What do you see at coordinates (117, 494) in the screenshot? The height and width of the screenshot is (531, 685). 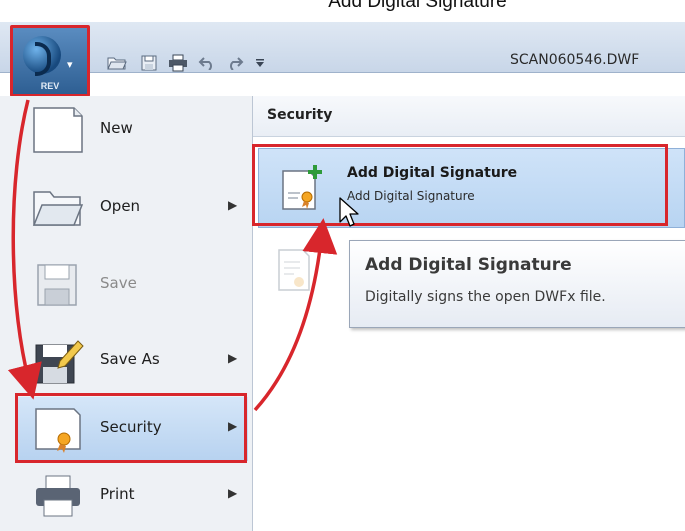 I see `menu-item-label: Print` at bounding box center [117, 494].